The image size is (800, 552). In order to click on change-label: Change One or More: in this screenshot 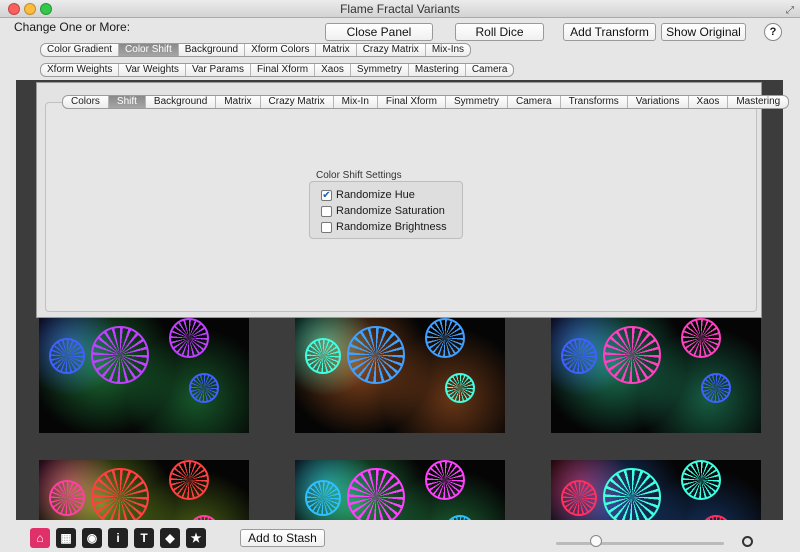, I will do `click(72, 27)`.